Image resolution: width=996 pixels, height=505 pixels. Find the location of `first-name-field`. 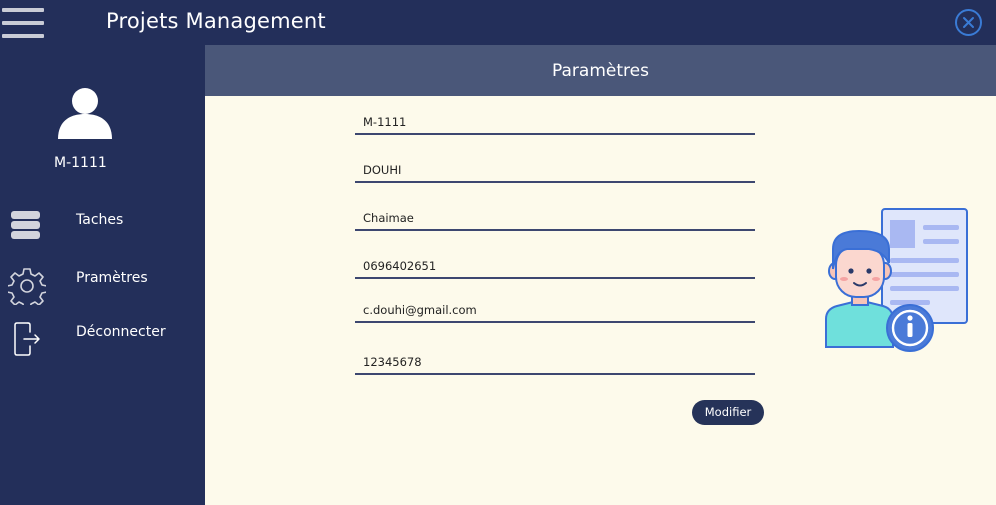

first-name-field is located at coordinates (555, 218).